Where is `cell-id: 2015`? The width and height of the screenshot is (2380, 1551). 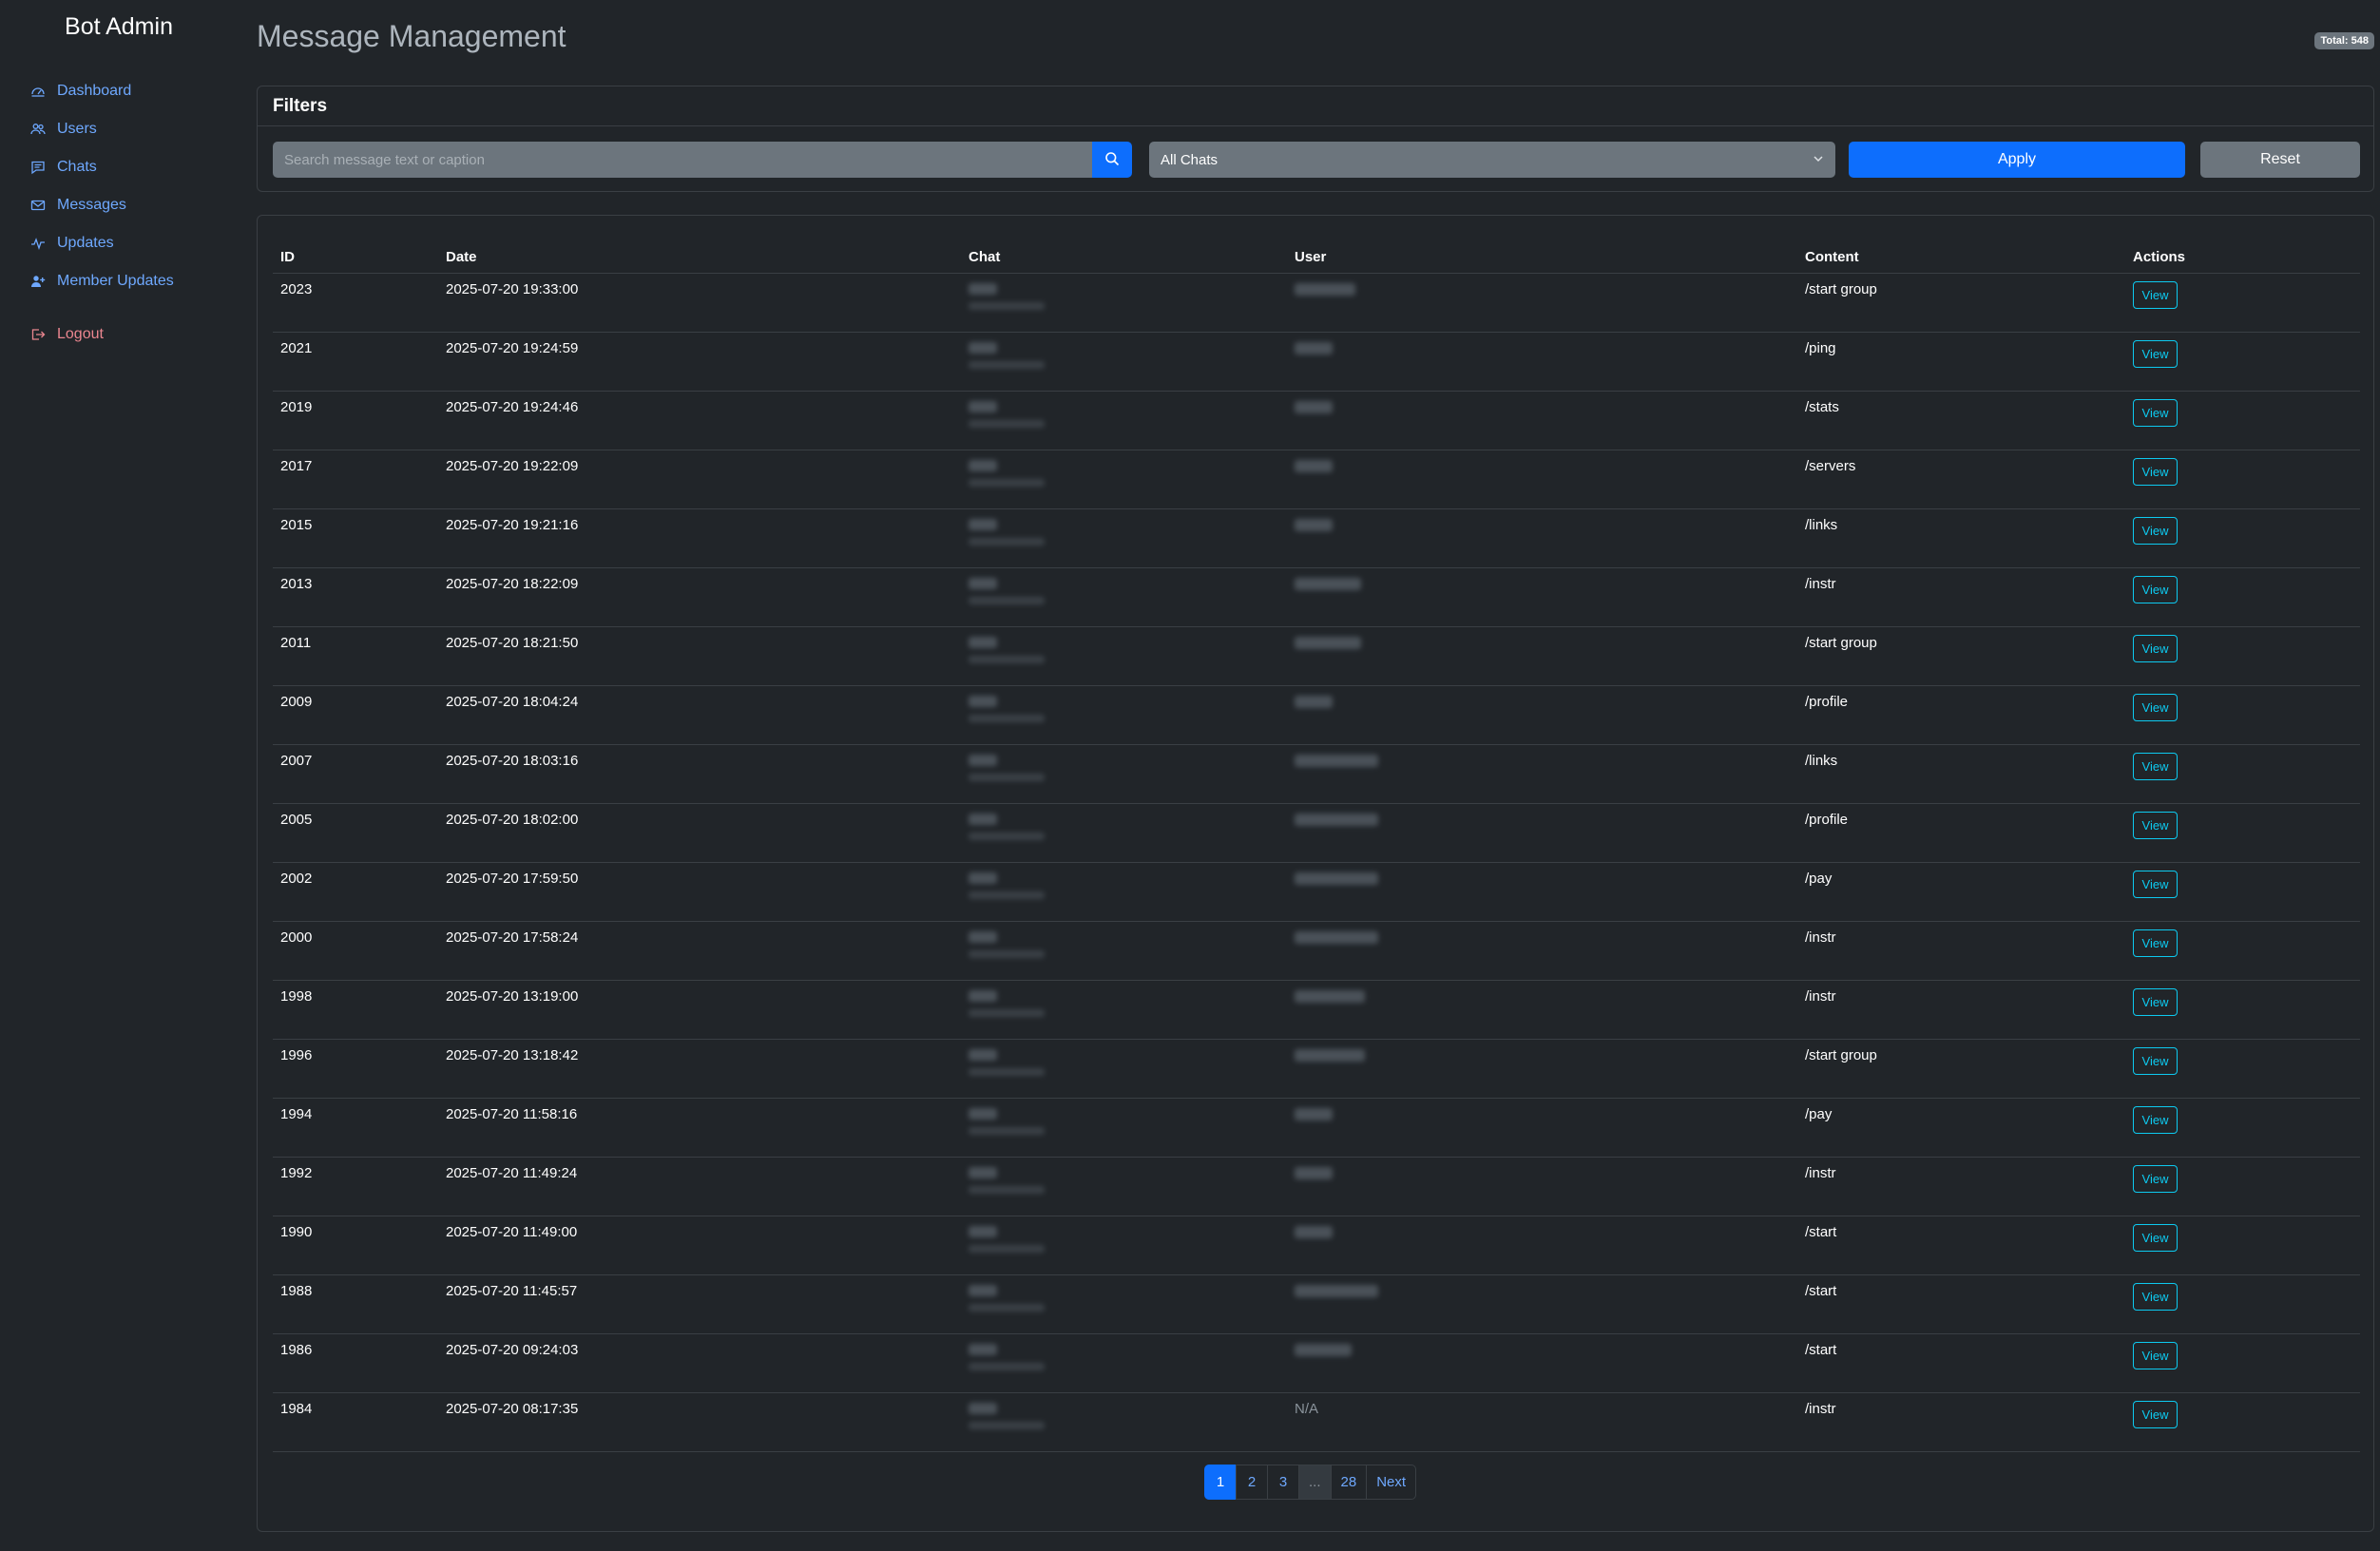 cell-id: 2015 is located at coordinates (355, 538).